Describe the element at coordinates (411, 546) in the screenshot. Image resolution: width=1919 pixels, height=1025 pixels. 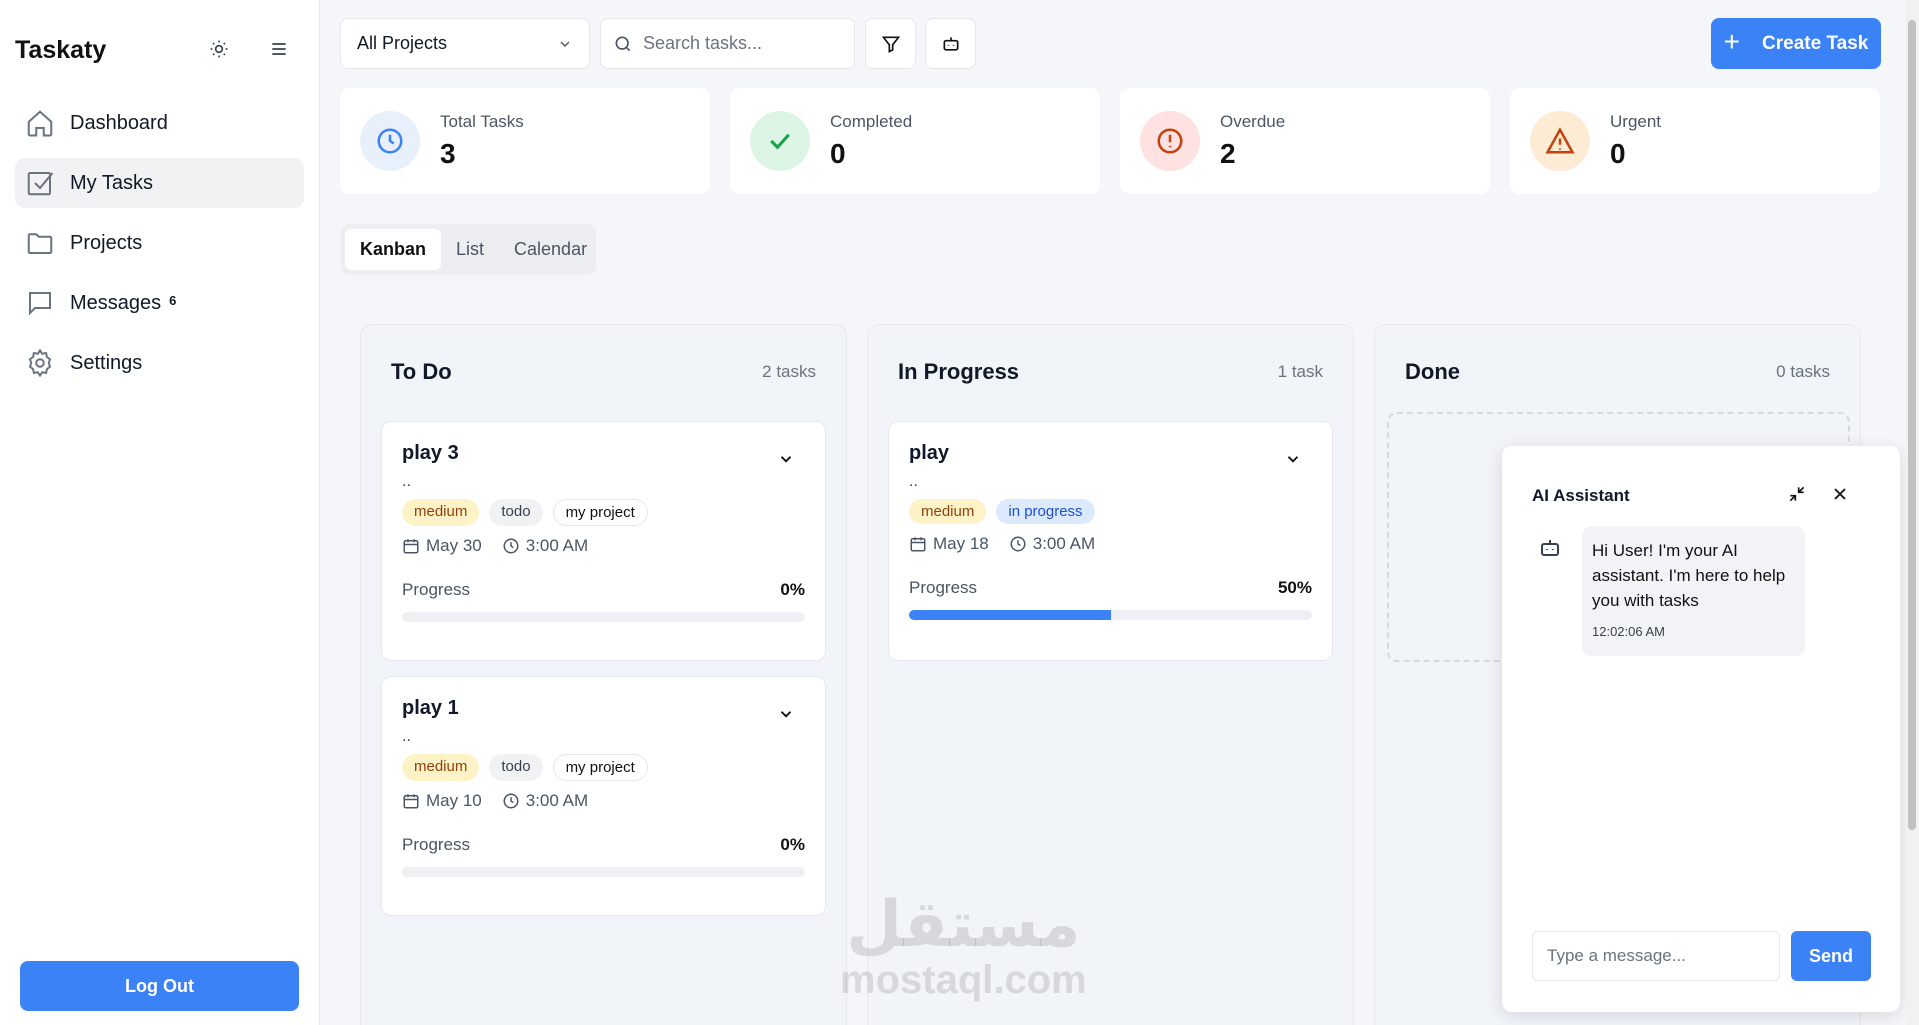
I see `calendar-icon` at that location.